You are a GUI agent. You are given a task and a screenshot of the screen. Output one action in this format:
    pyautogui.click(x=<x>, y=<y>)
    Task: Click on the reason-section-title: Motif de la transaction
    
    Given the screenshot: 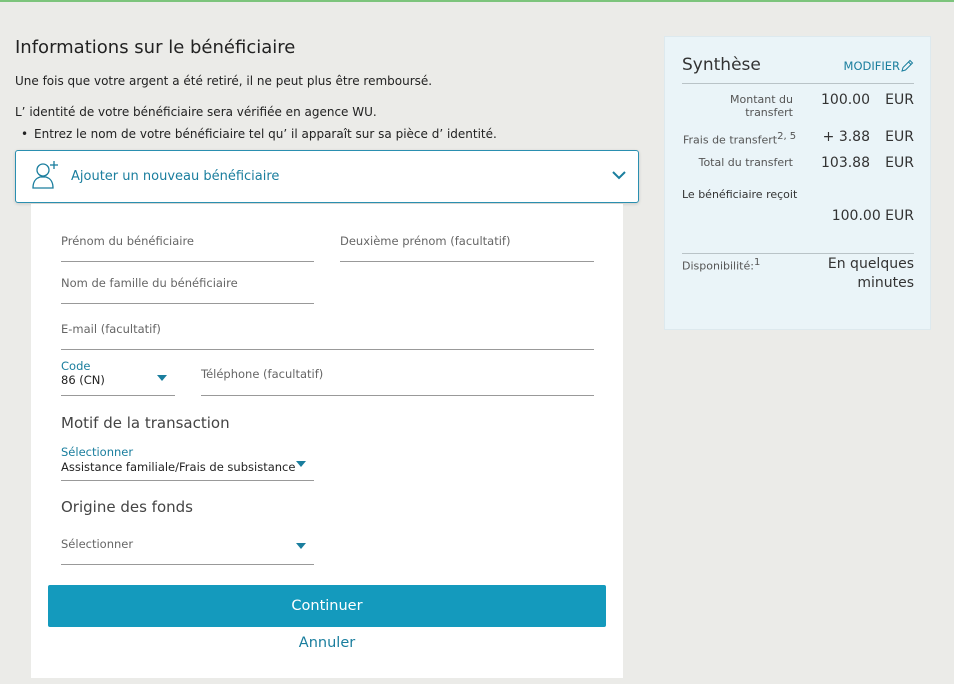 What is the action you would take?
    pyautogui.click(x=145, y=423)
    